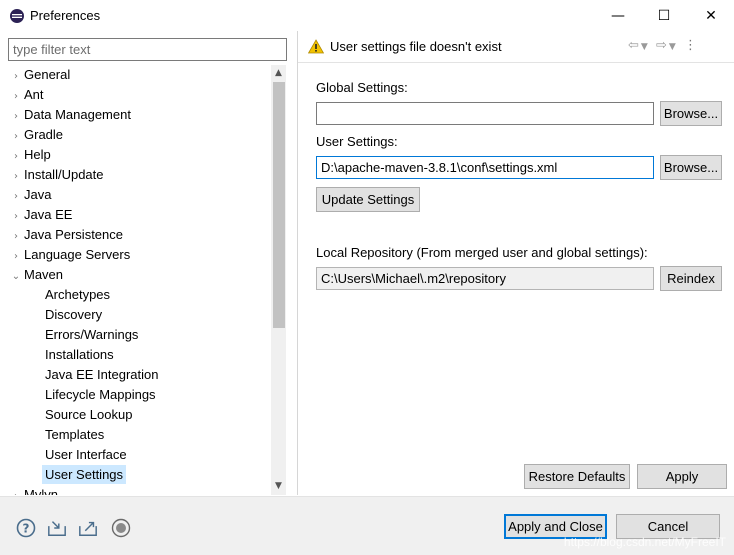 This screenshot has width=734, height=555. Describe the element at coordinates (147, 49) in the screenshot. I see `filter-input: type filter text` at that location.